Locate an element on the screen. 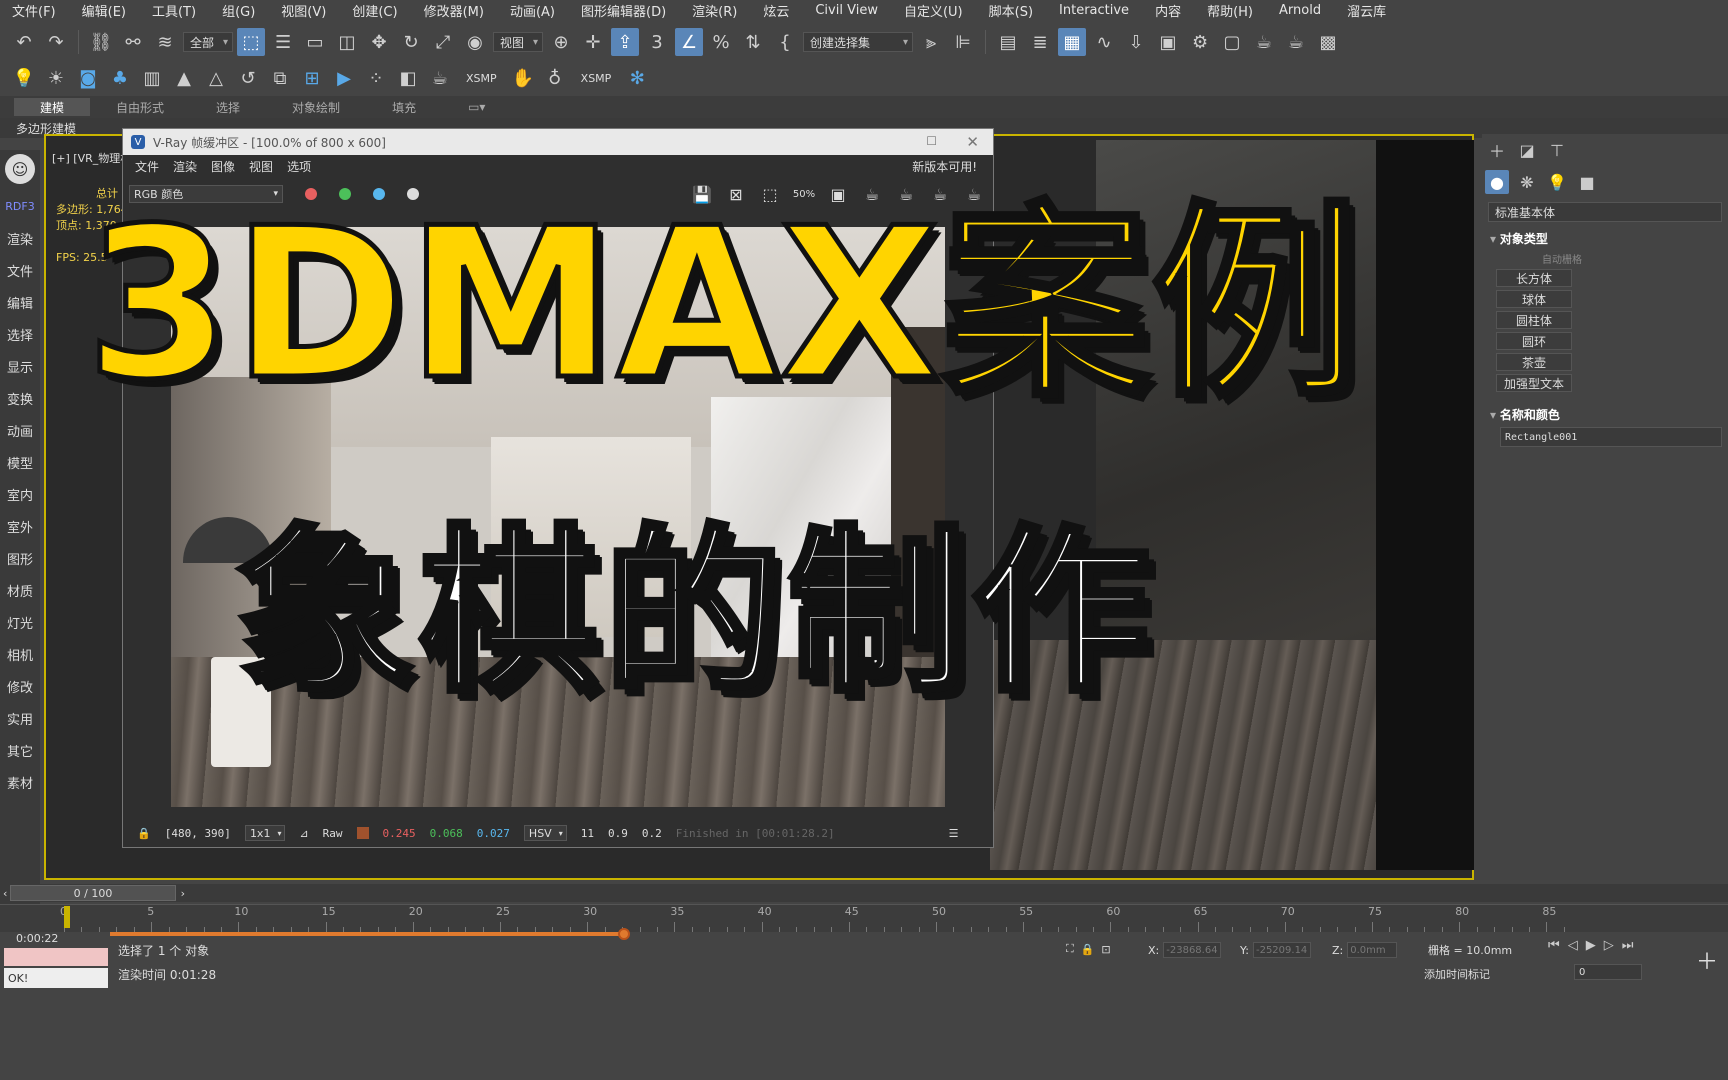 Image resolution: width=1728 pixels, height=1080 pixels. frame-icon: ◧ is located at coordinates (408, 78).